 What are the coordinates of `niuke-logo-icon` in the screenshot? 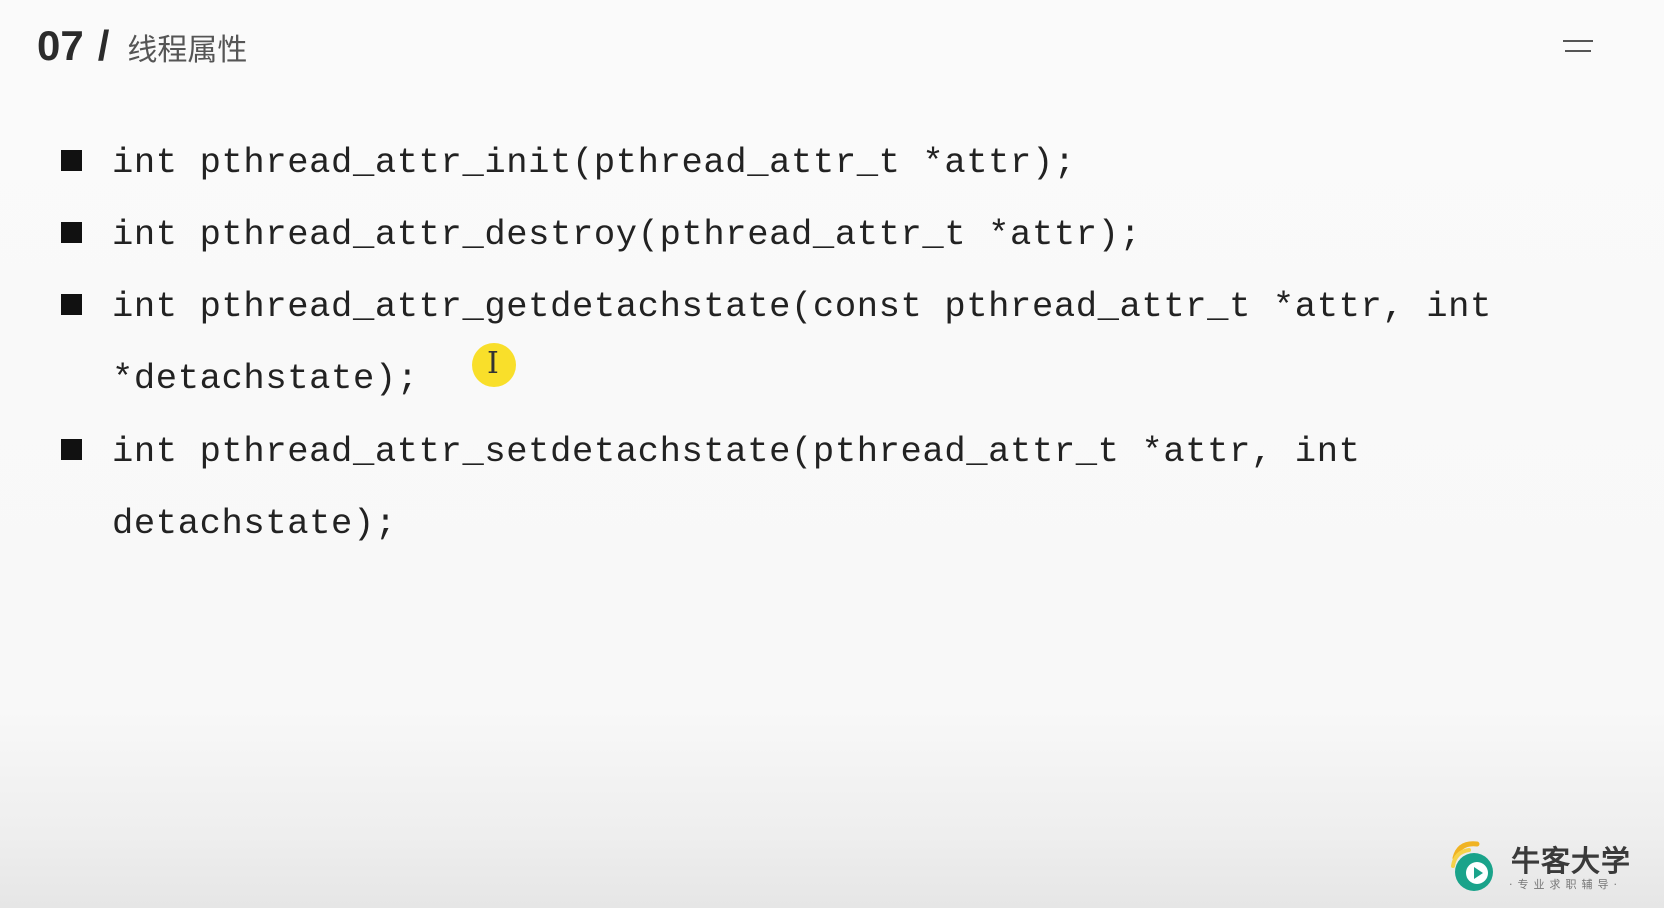 It's located at (1472, 866).